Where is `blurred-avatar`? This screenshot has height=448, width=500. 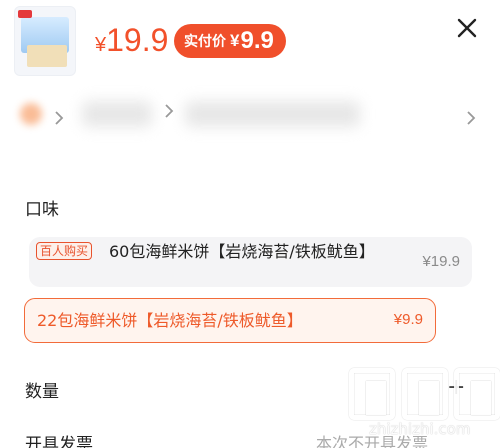
blurred-avatar is located at coordinates (31, 114).